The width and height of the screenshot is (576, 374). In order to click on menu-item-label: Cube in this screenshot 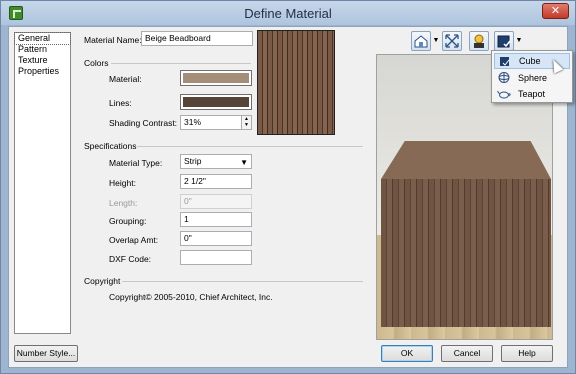, I will do `click(530, 61)`.